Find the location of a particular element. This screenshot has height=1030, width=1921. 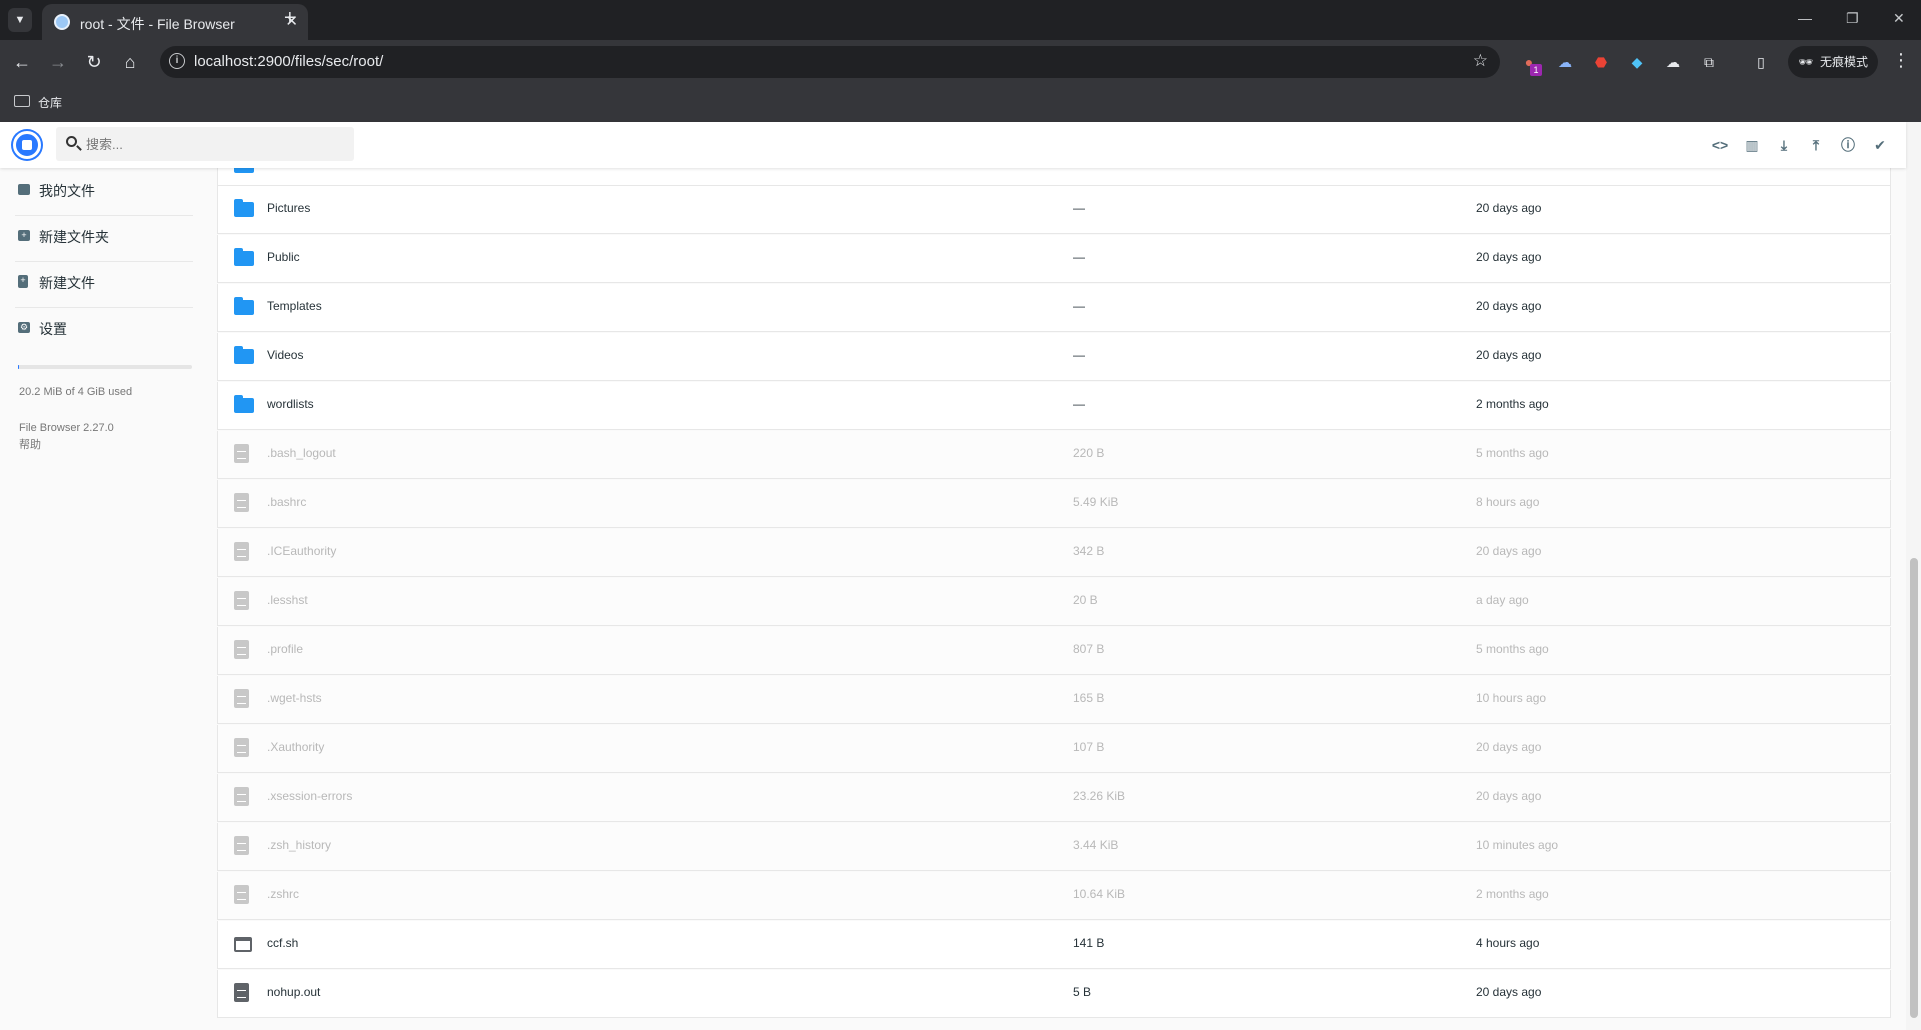

back-icon: ← is located at coordinates (22, 62).